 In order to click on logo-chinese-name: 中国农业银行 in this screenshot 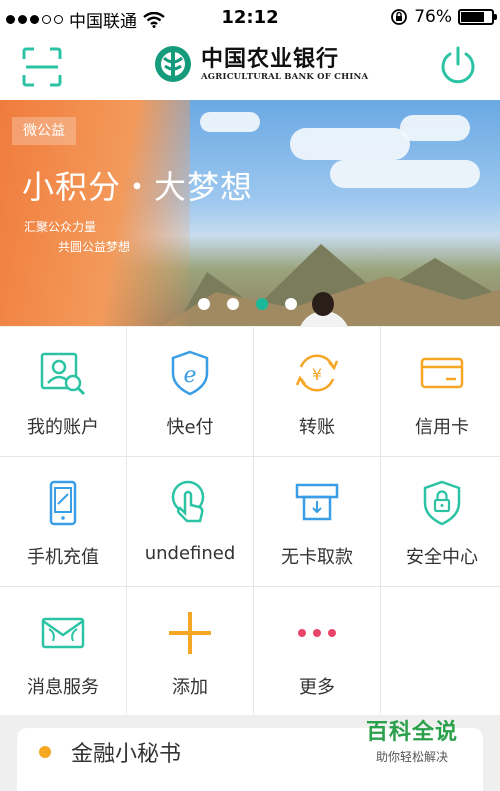, I will do `click(270, 59)`.